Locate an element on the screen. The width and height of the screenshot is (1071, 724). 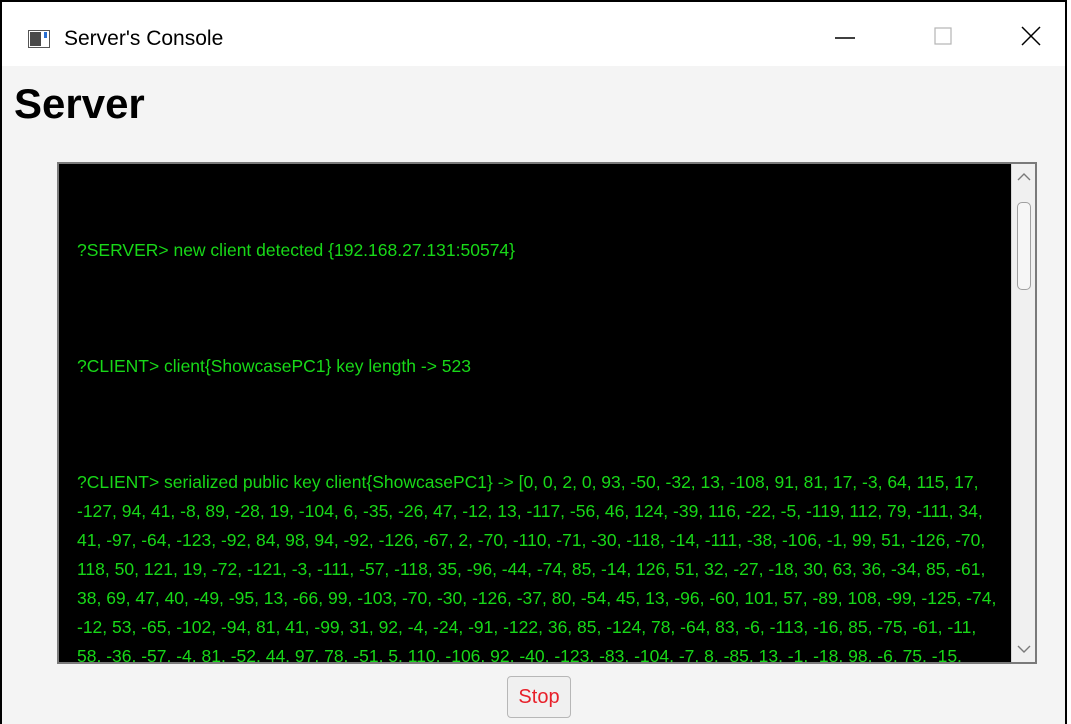
minimize-button is located at coordinates (845, 37).